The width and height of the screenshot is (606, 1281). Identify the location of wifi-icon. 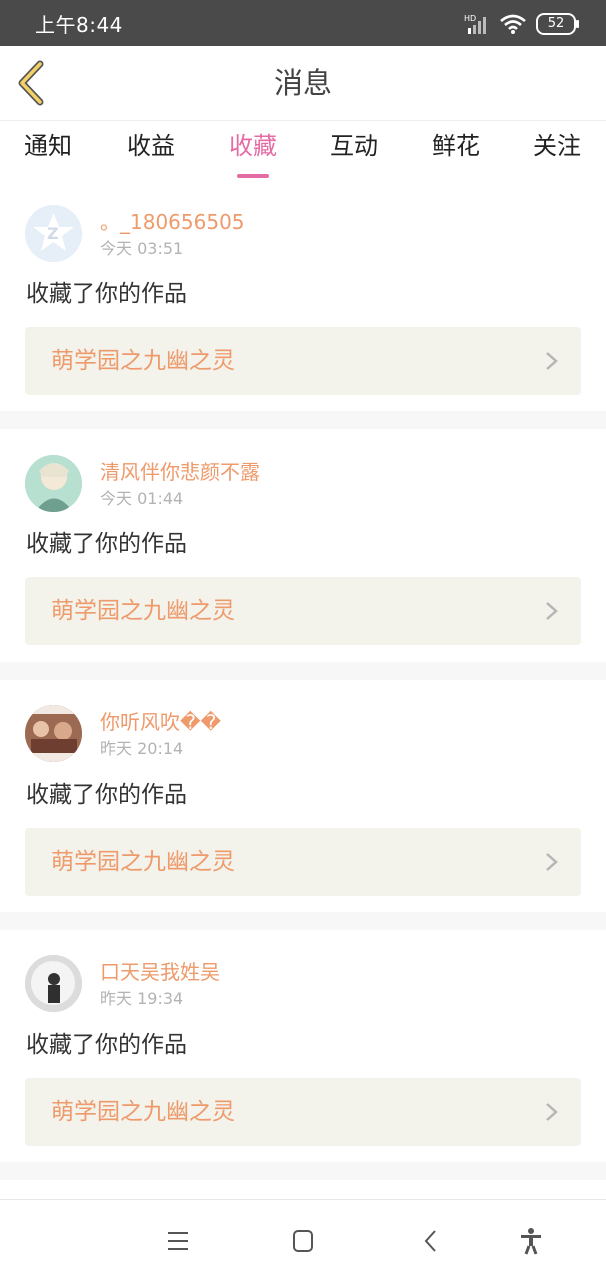
(513, 24).